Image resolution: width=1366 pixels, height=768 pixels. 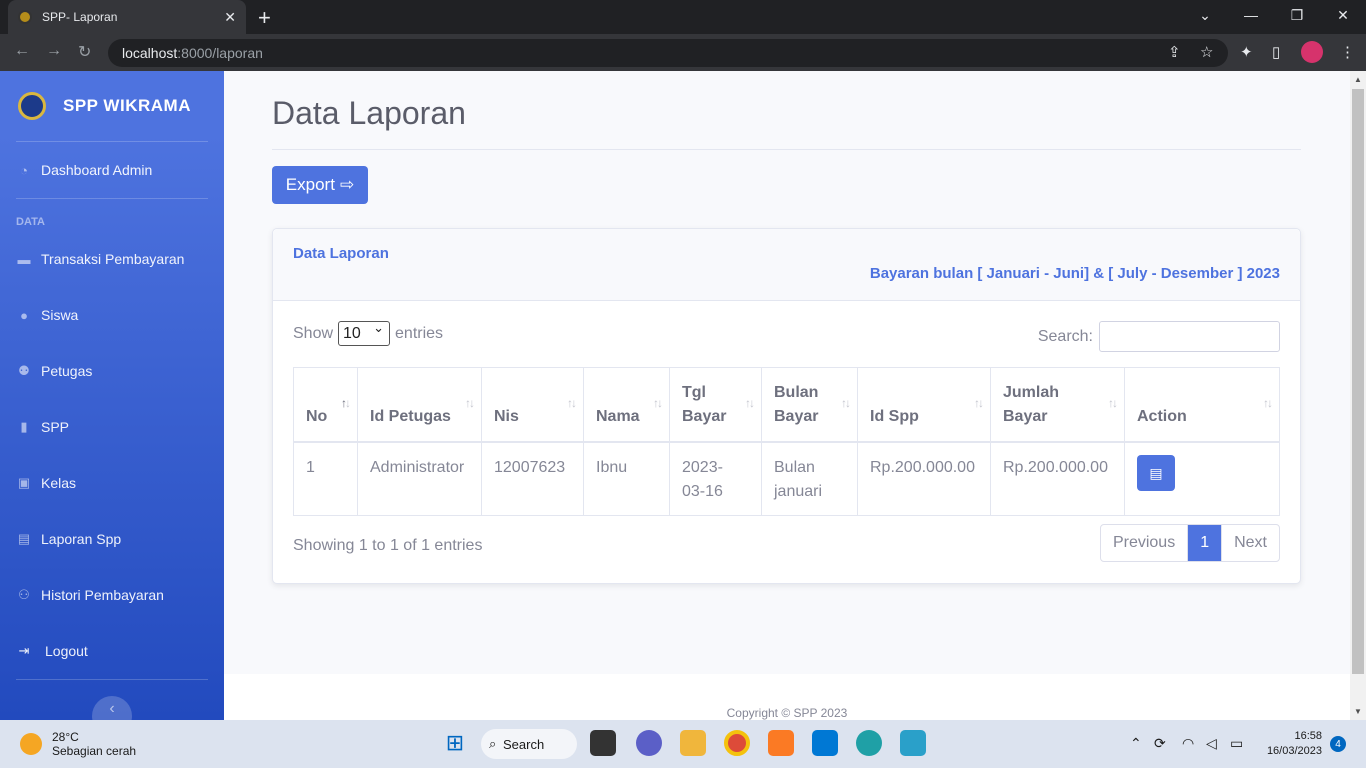 I want to click on edge-icon, so click(x=869, y=743).